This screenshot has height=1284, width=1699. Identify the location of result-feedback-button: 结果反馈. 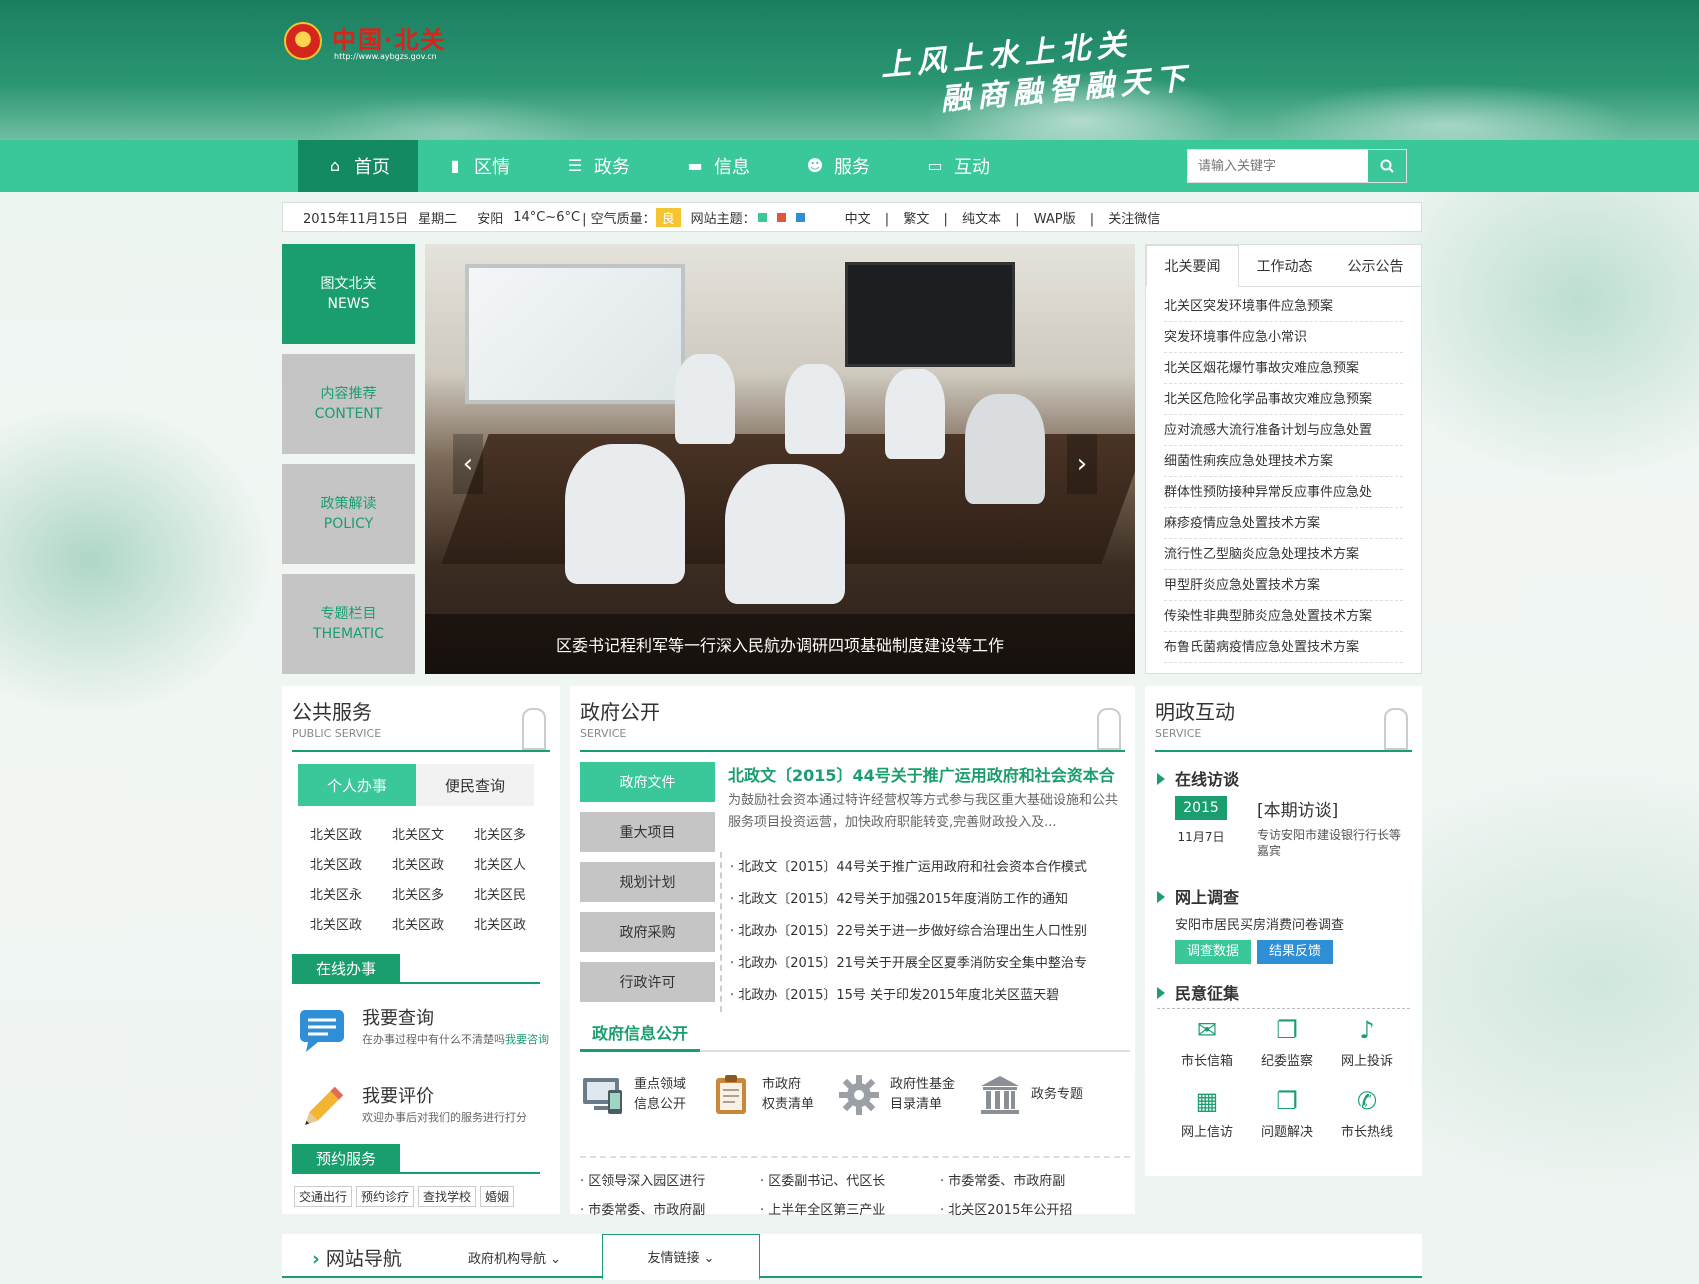
(1295, 952).